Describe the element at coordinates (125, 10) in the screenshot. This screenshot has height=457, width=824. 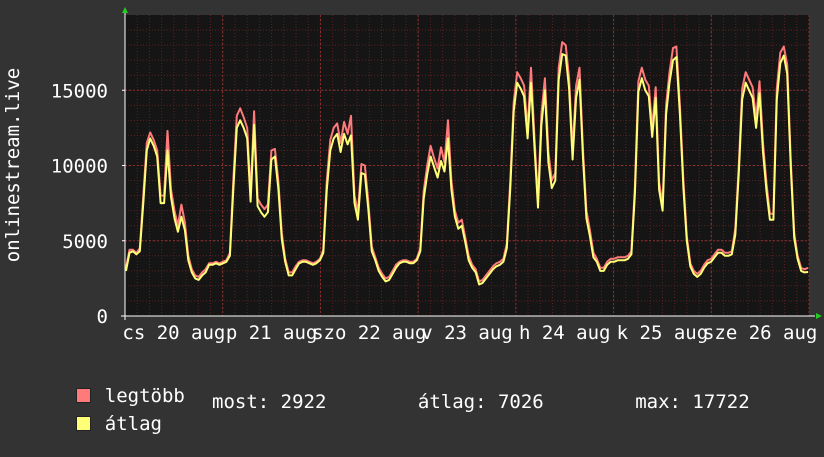
I see `y-axis-arrow` at that location.